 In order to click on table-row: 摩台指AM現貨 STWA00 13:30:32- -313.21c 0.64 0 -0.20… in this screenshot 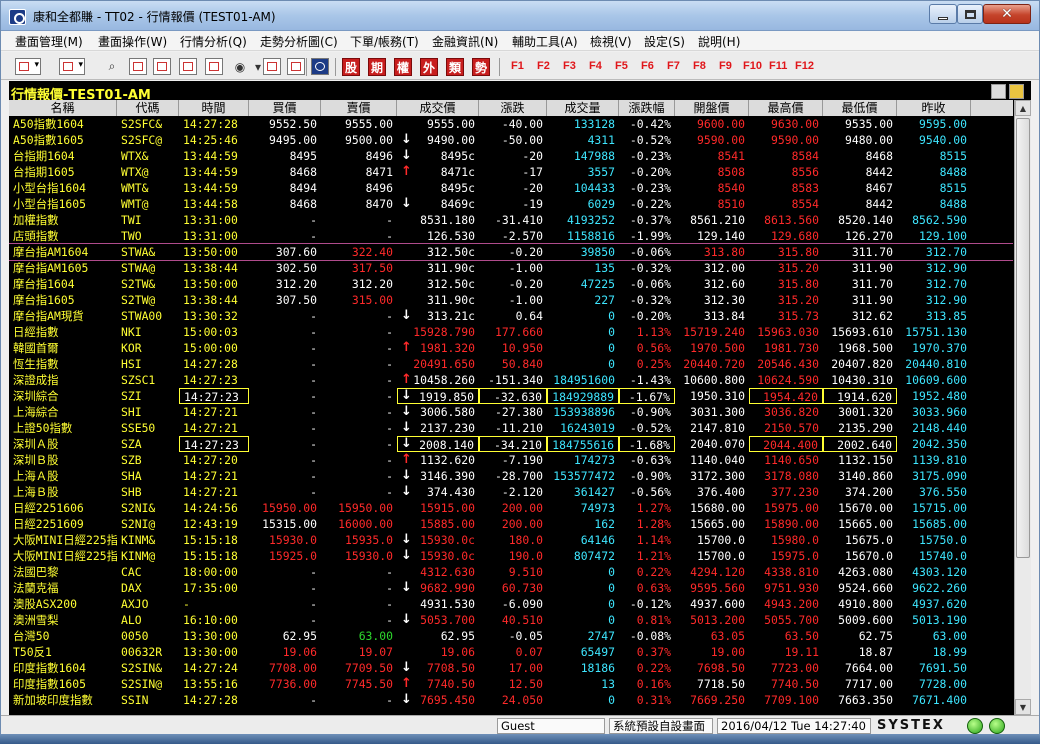, I will do `click(511, 316)`.